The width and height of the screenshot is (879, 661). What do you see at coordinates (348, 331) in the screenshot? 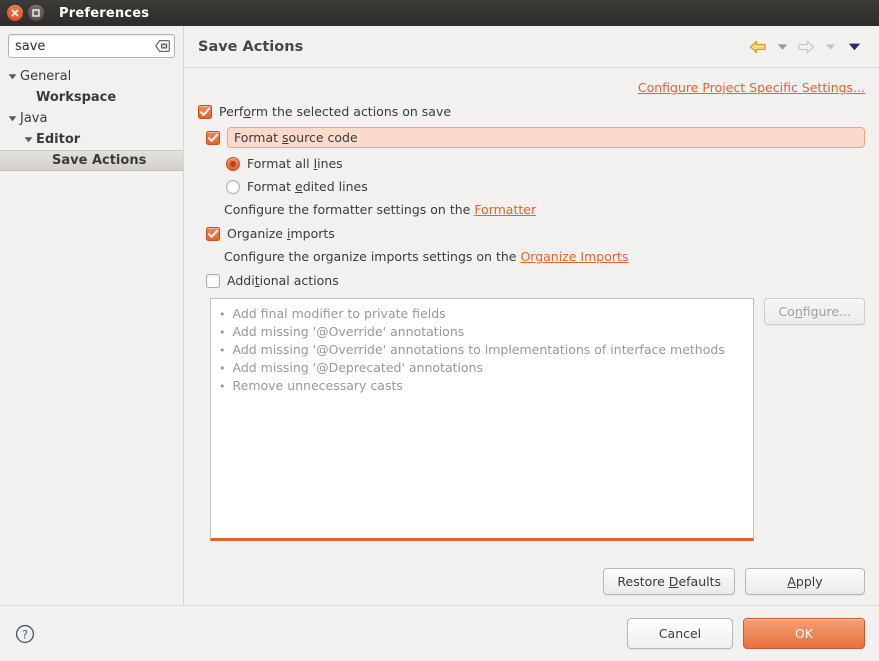
I see `list-item-label: Add missing '@Override' annotations` at bounding box center [348, 331].